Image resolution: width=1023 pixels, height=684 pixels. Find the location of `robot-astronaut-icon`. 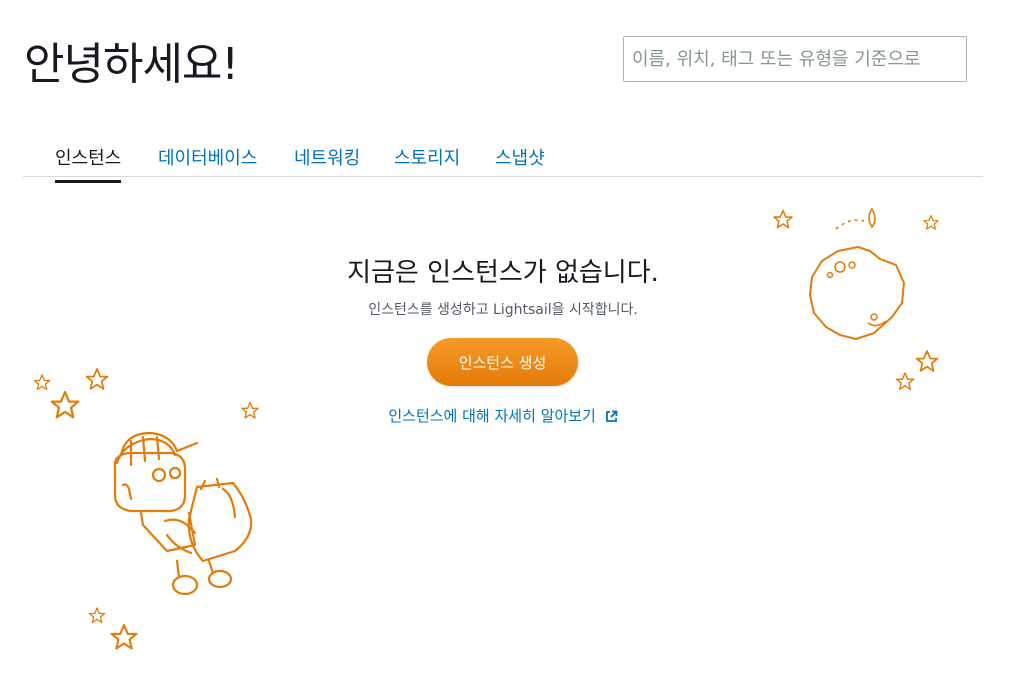

robot-astronaut-icon is located at coordinates (183, 513).